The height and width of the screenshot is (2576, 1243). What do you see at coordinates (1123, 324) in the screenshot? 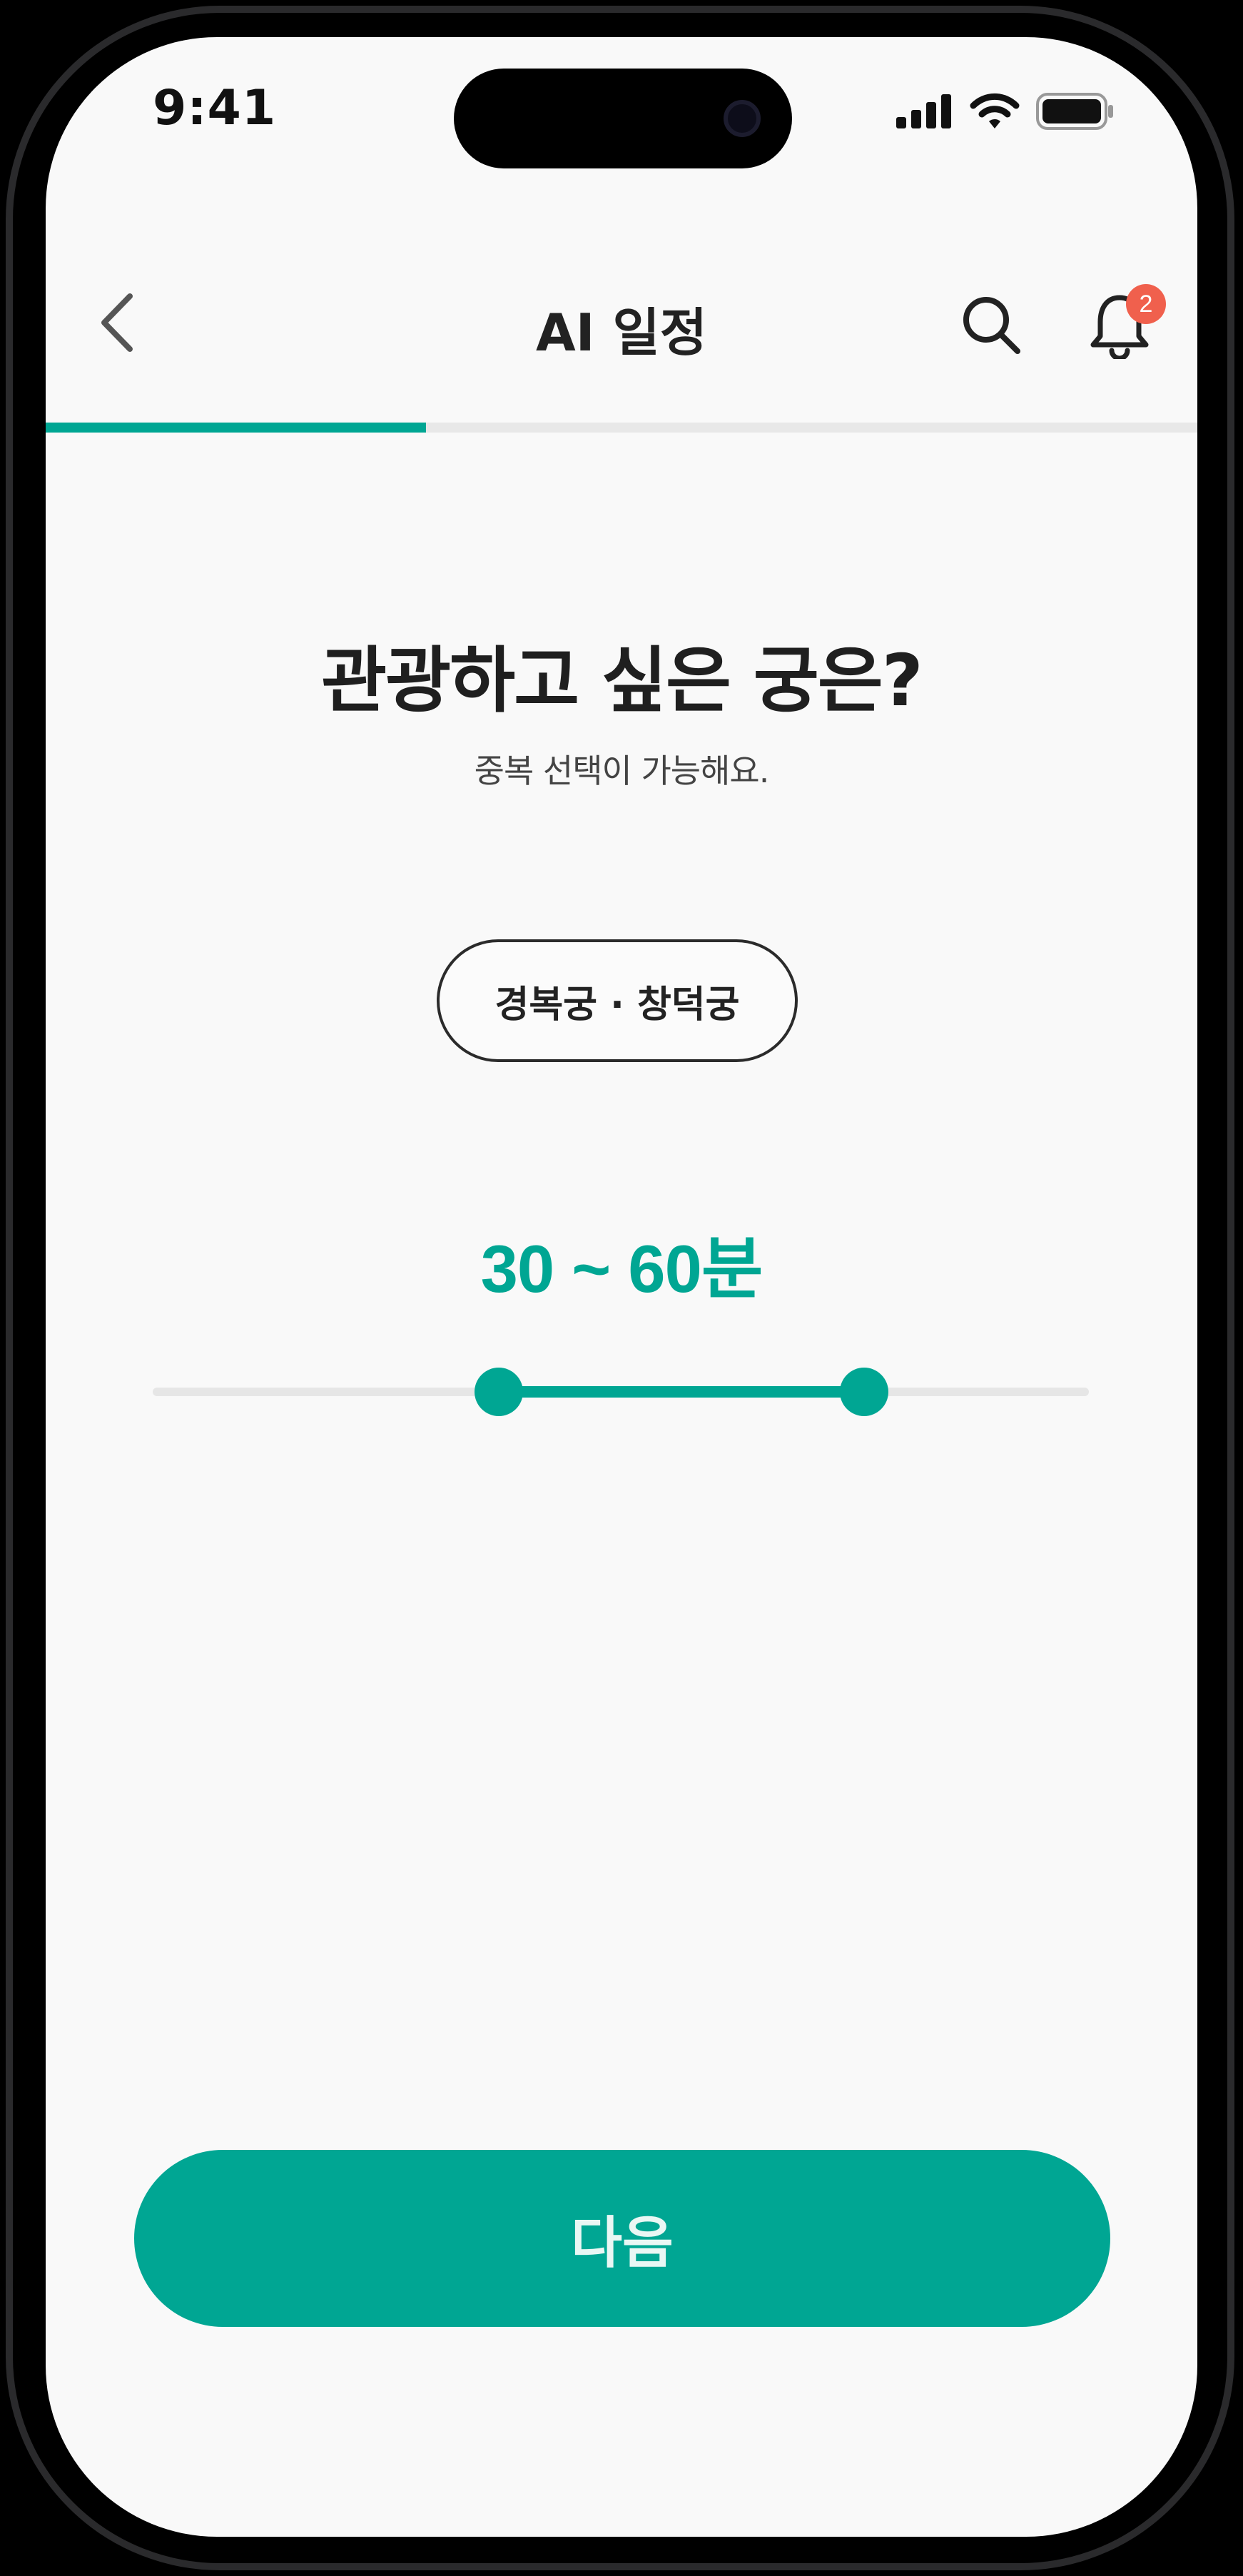
I see `notifications-button: 2` at bounding box center [1123, 324].